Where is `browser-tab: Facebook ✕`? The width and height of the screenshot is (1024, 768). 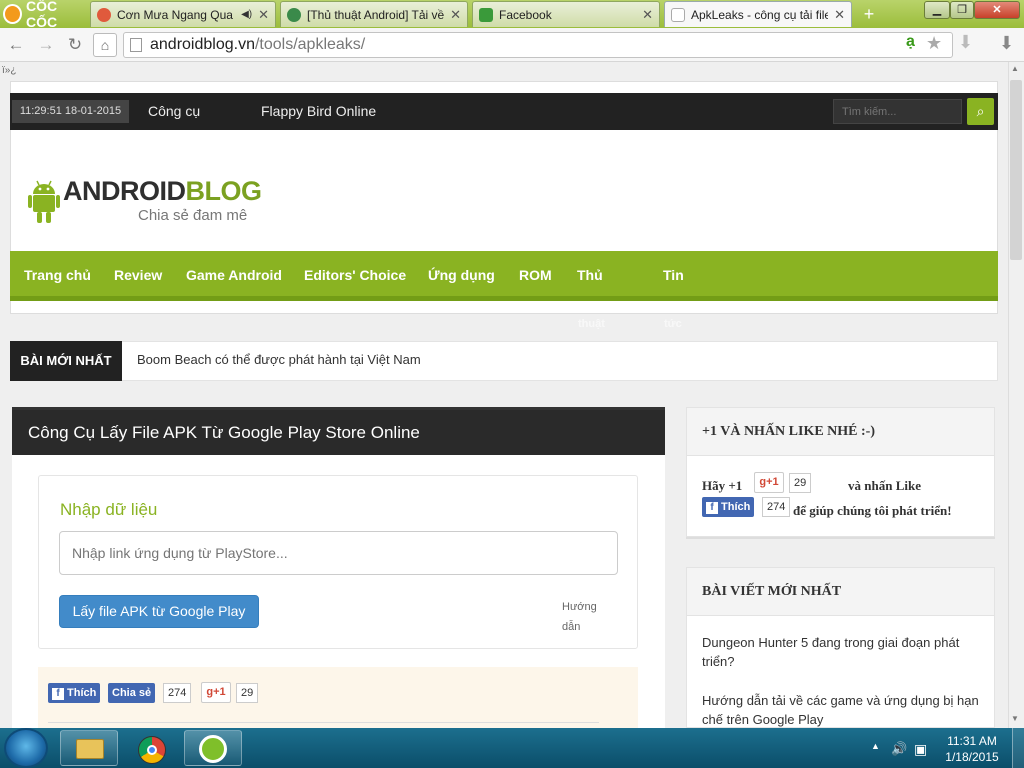 browser-tab: Facebook ✕ is located at coordinates (566, 14).